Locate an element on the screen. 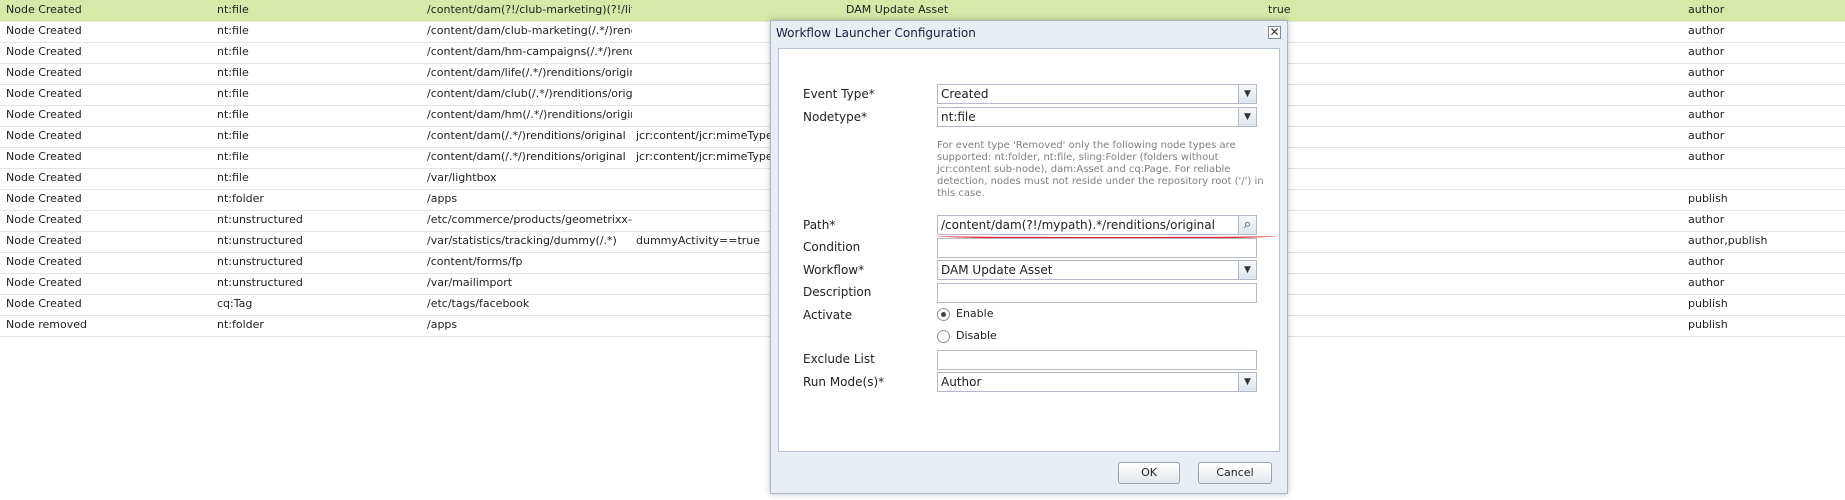 This screenshot has width=1845, height=500. condition-cell: dummyActivity==true is located at coordinates (698, 240).